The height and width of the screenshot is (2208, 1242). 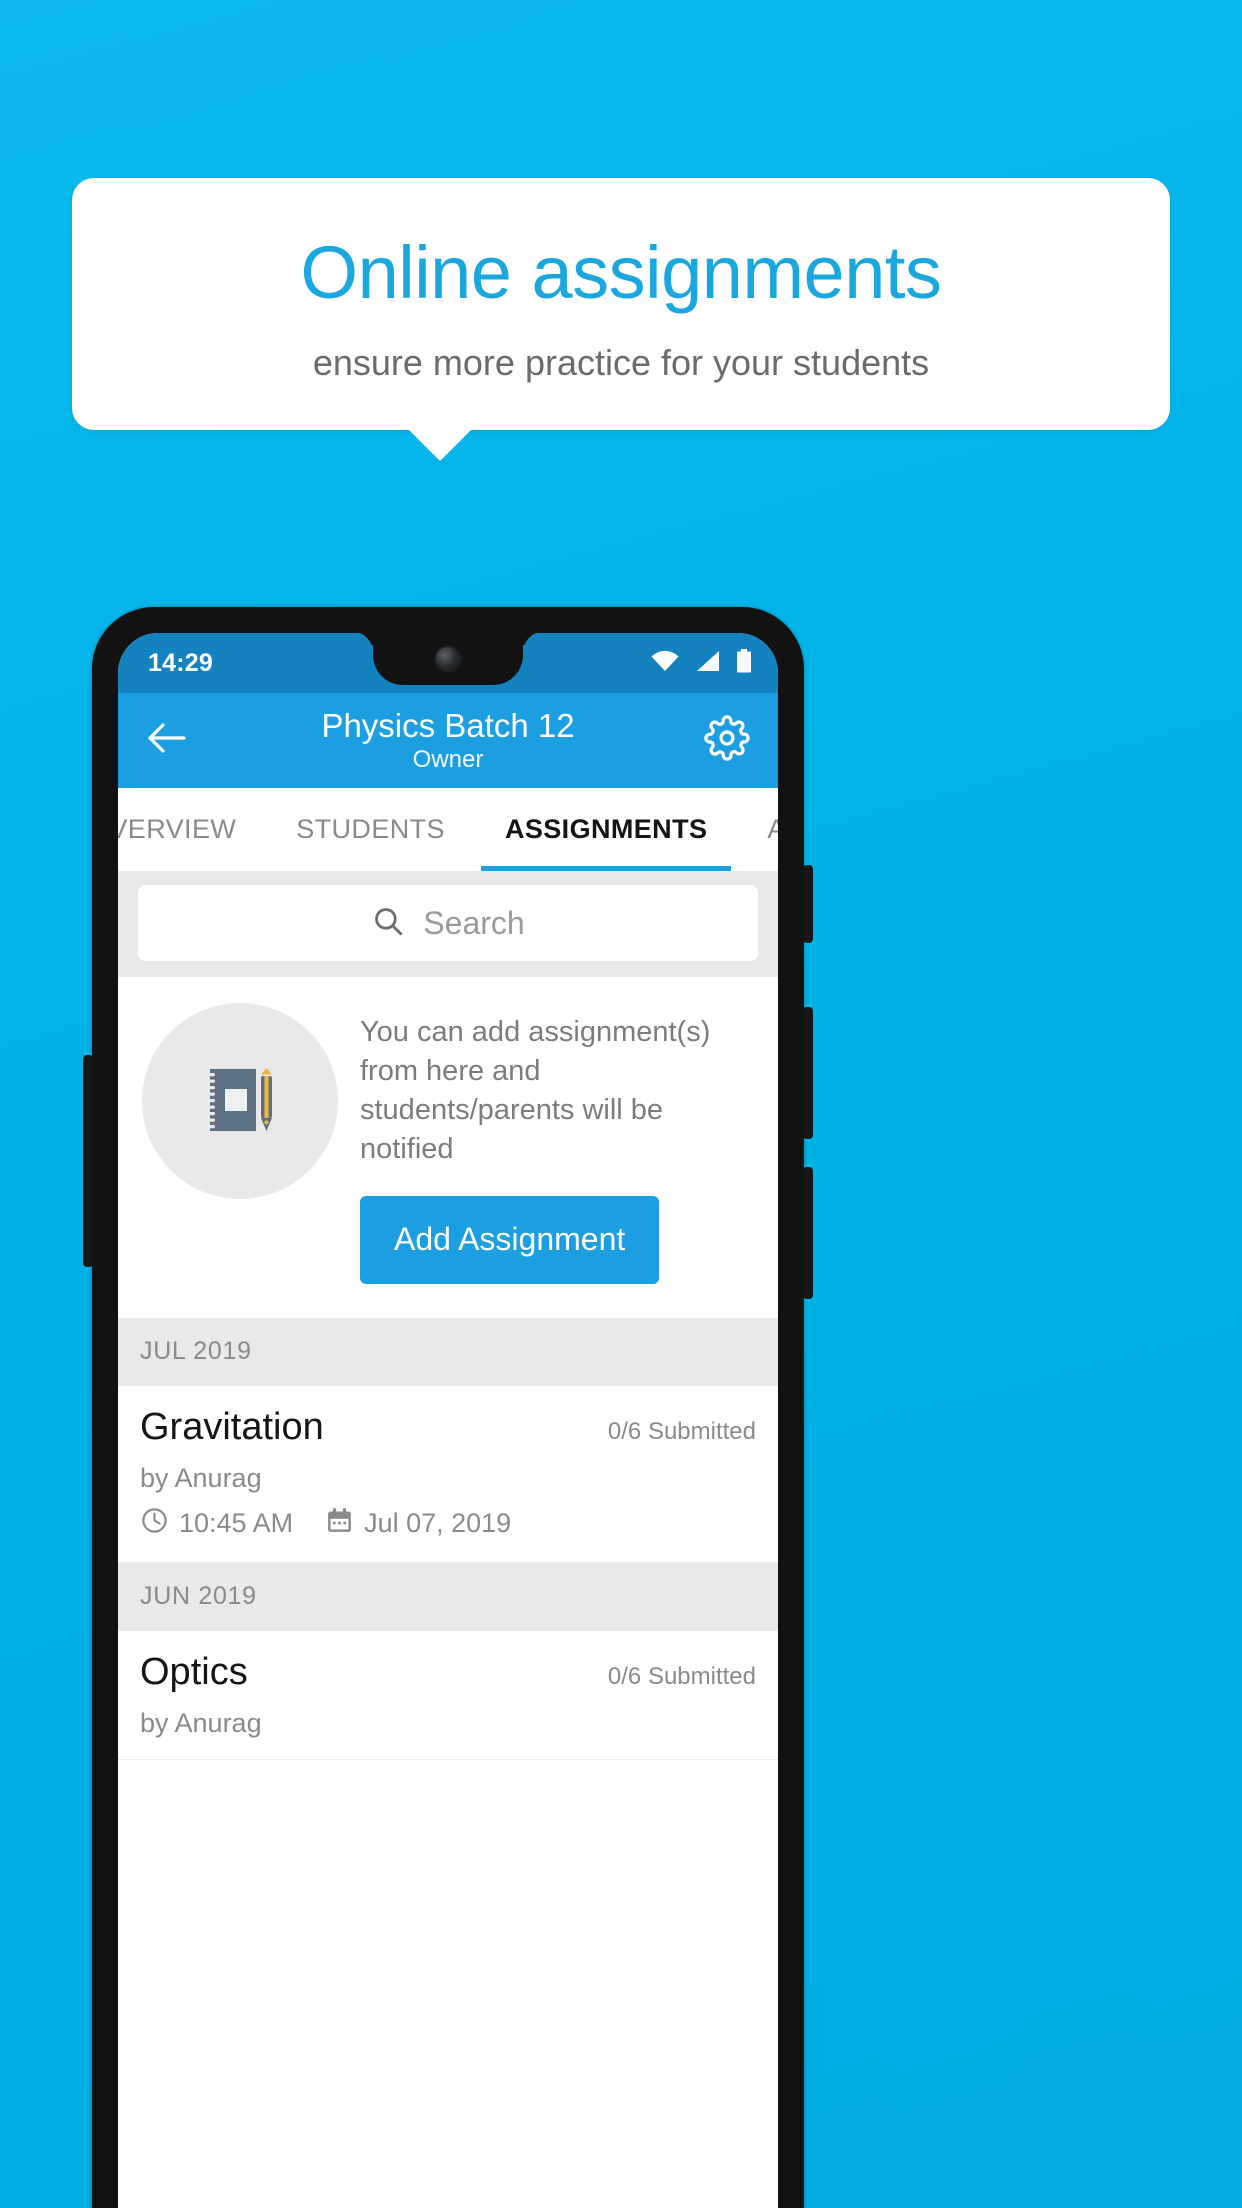 I want to click on clock-icon, so click(x=154, y=1524).